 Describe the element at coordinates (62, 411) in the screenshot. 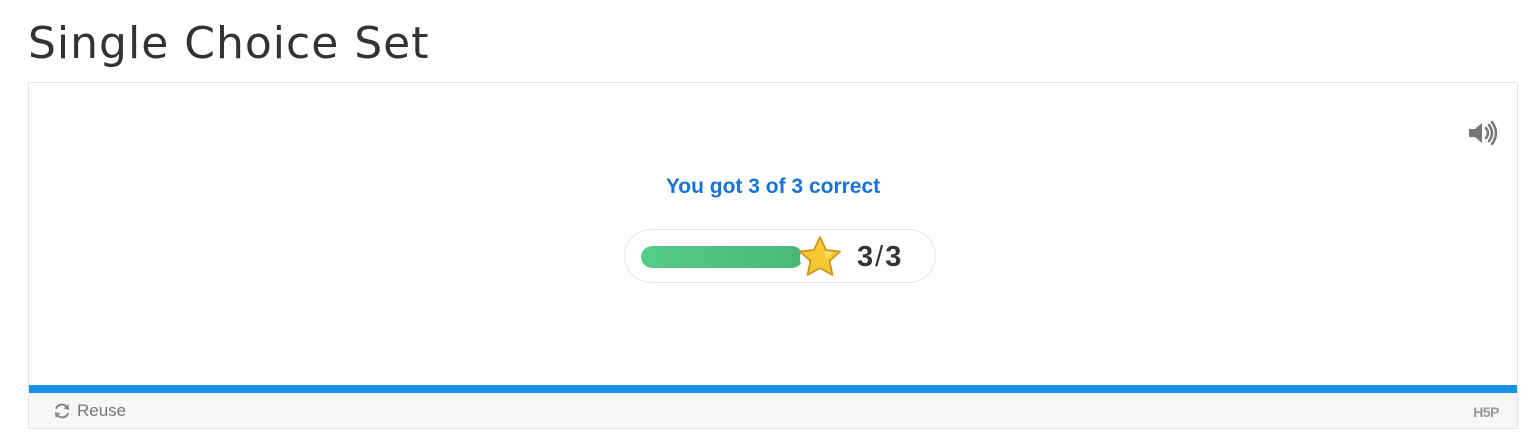

I see `refresh-icon` at that location.